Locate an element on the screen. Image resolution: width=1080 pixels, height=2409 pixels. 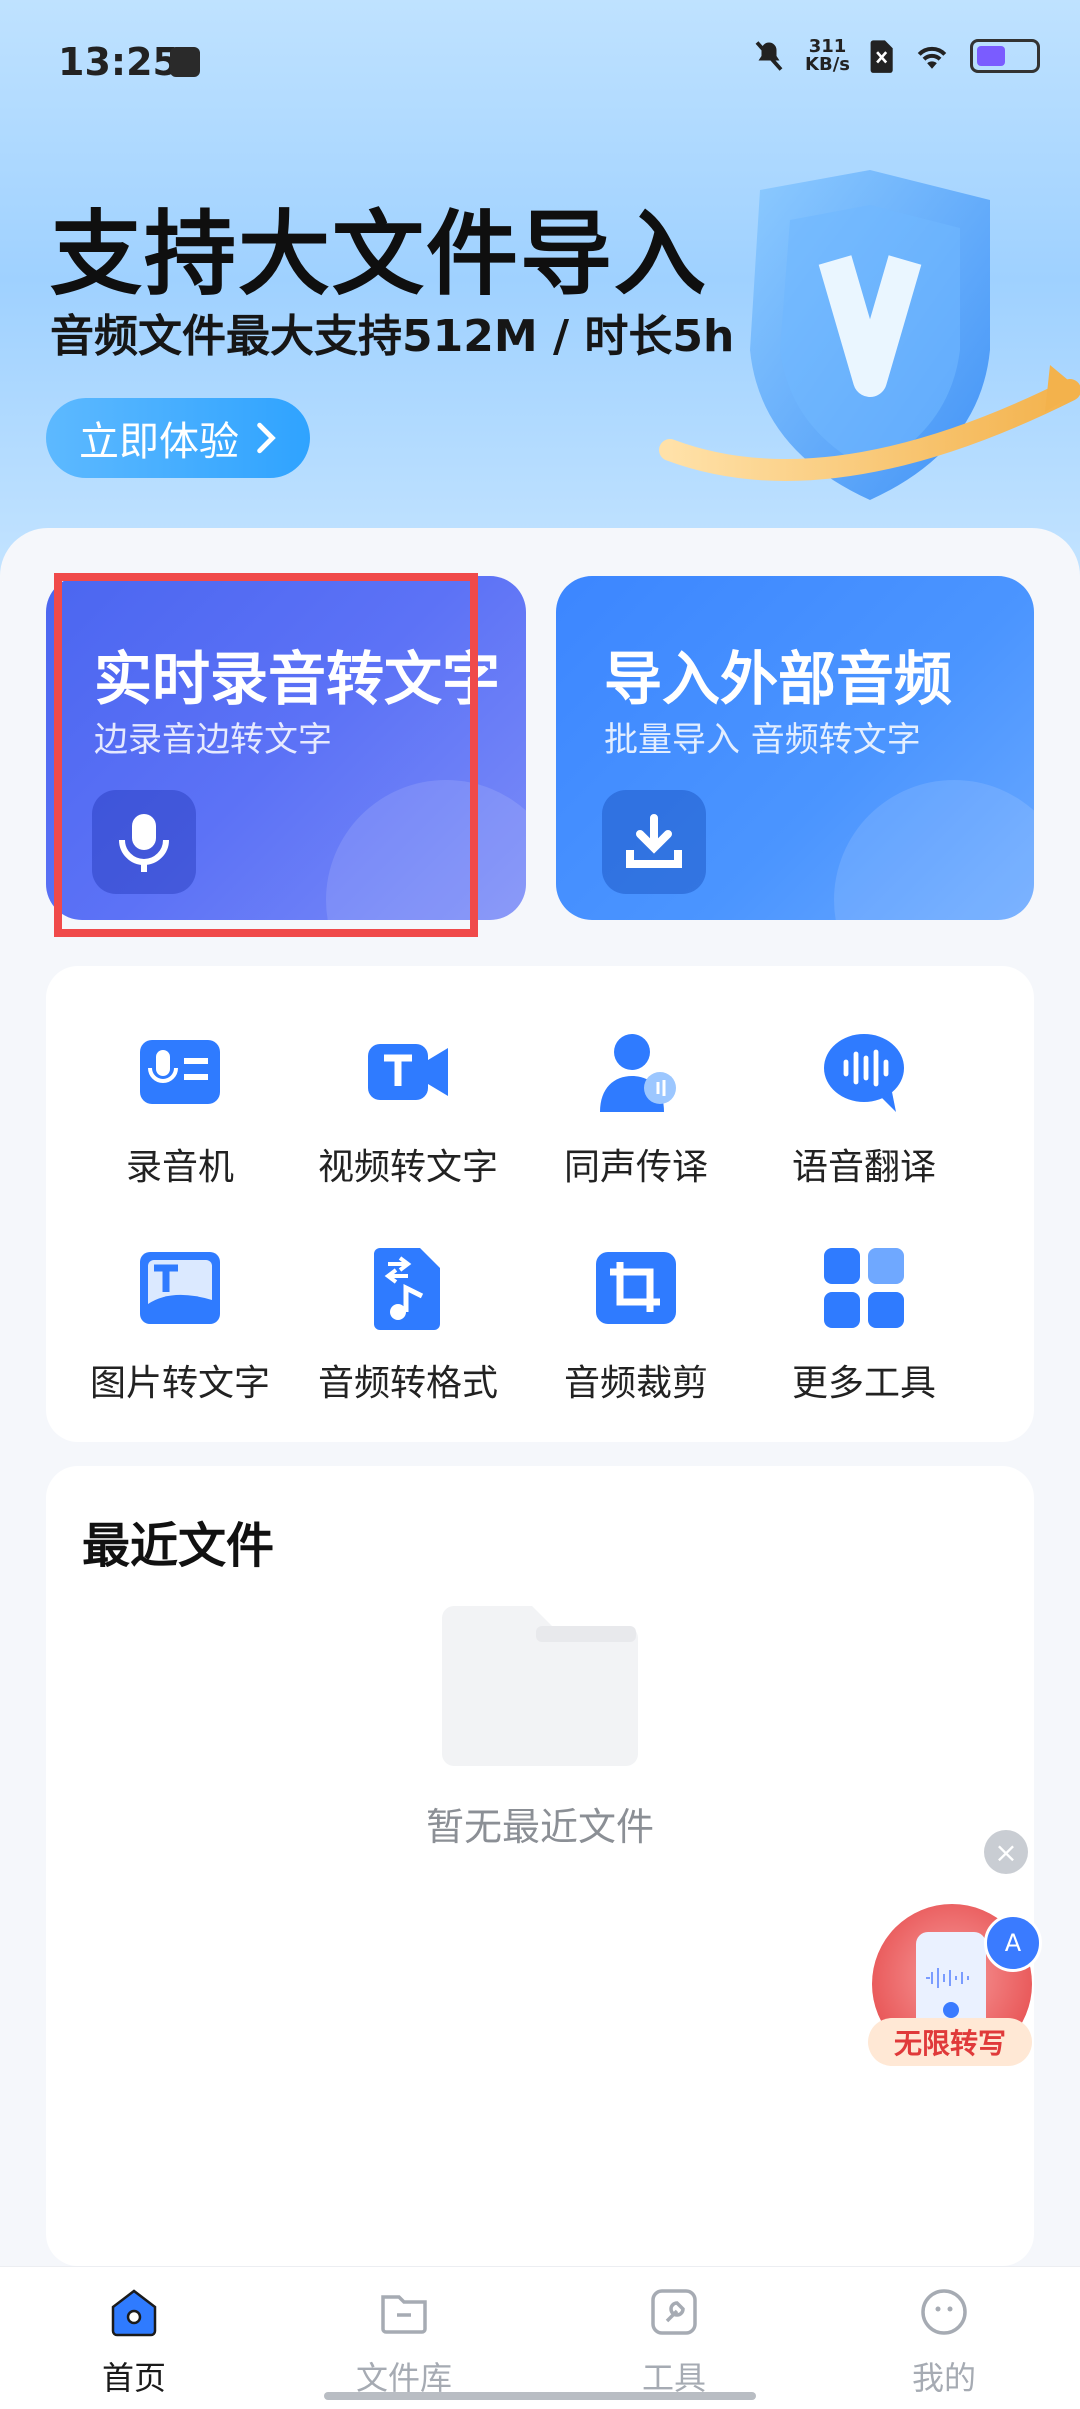
tool-label: 同声传译 is located at coordinates (635, 1167).